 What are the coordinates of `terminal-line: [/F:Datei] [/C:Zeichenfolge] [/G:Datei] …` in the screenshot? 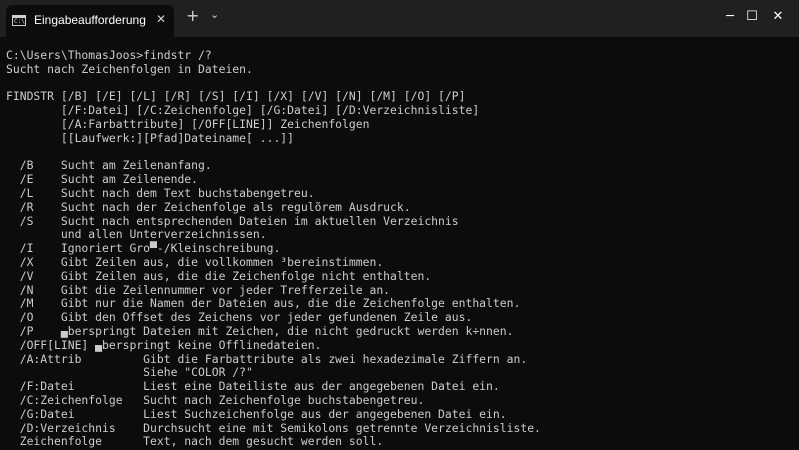 It's located at (243, 110).